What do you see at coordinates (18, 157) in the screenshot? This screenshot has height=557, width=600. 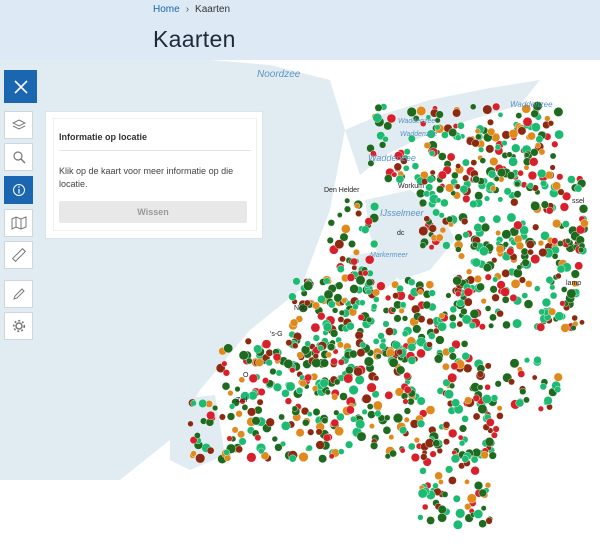 I see `search-button` at bounding box center [18, 157].